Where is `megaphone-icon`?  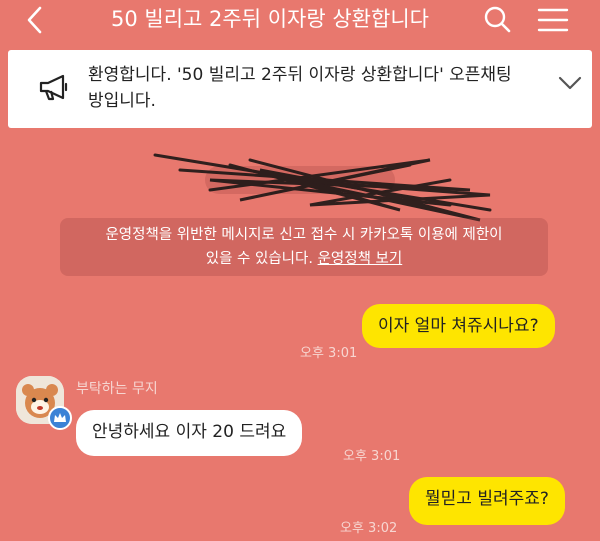
megaphone-icon is located at coordinates (53, 87).